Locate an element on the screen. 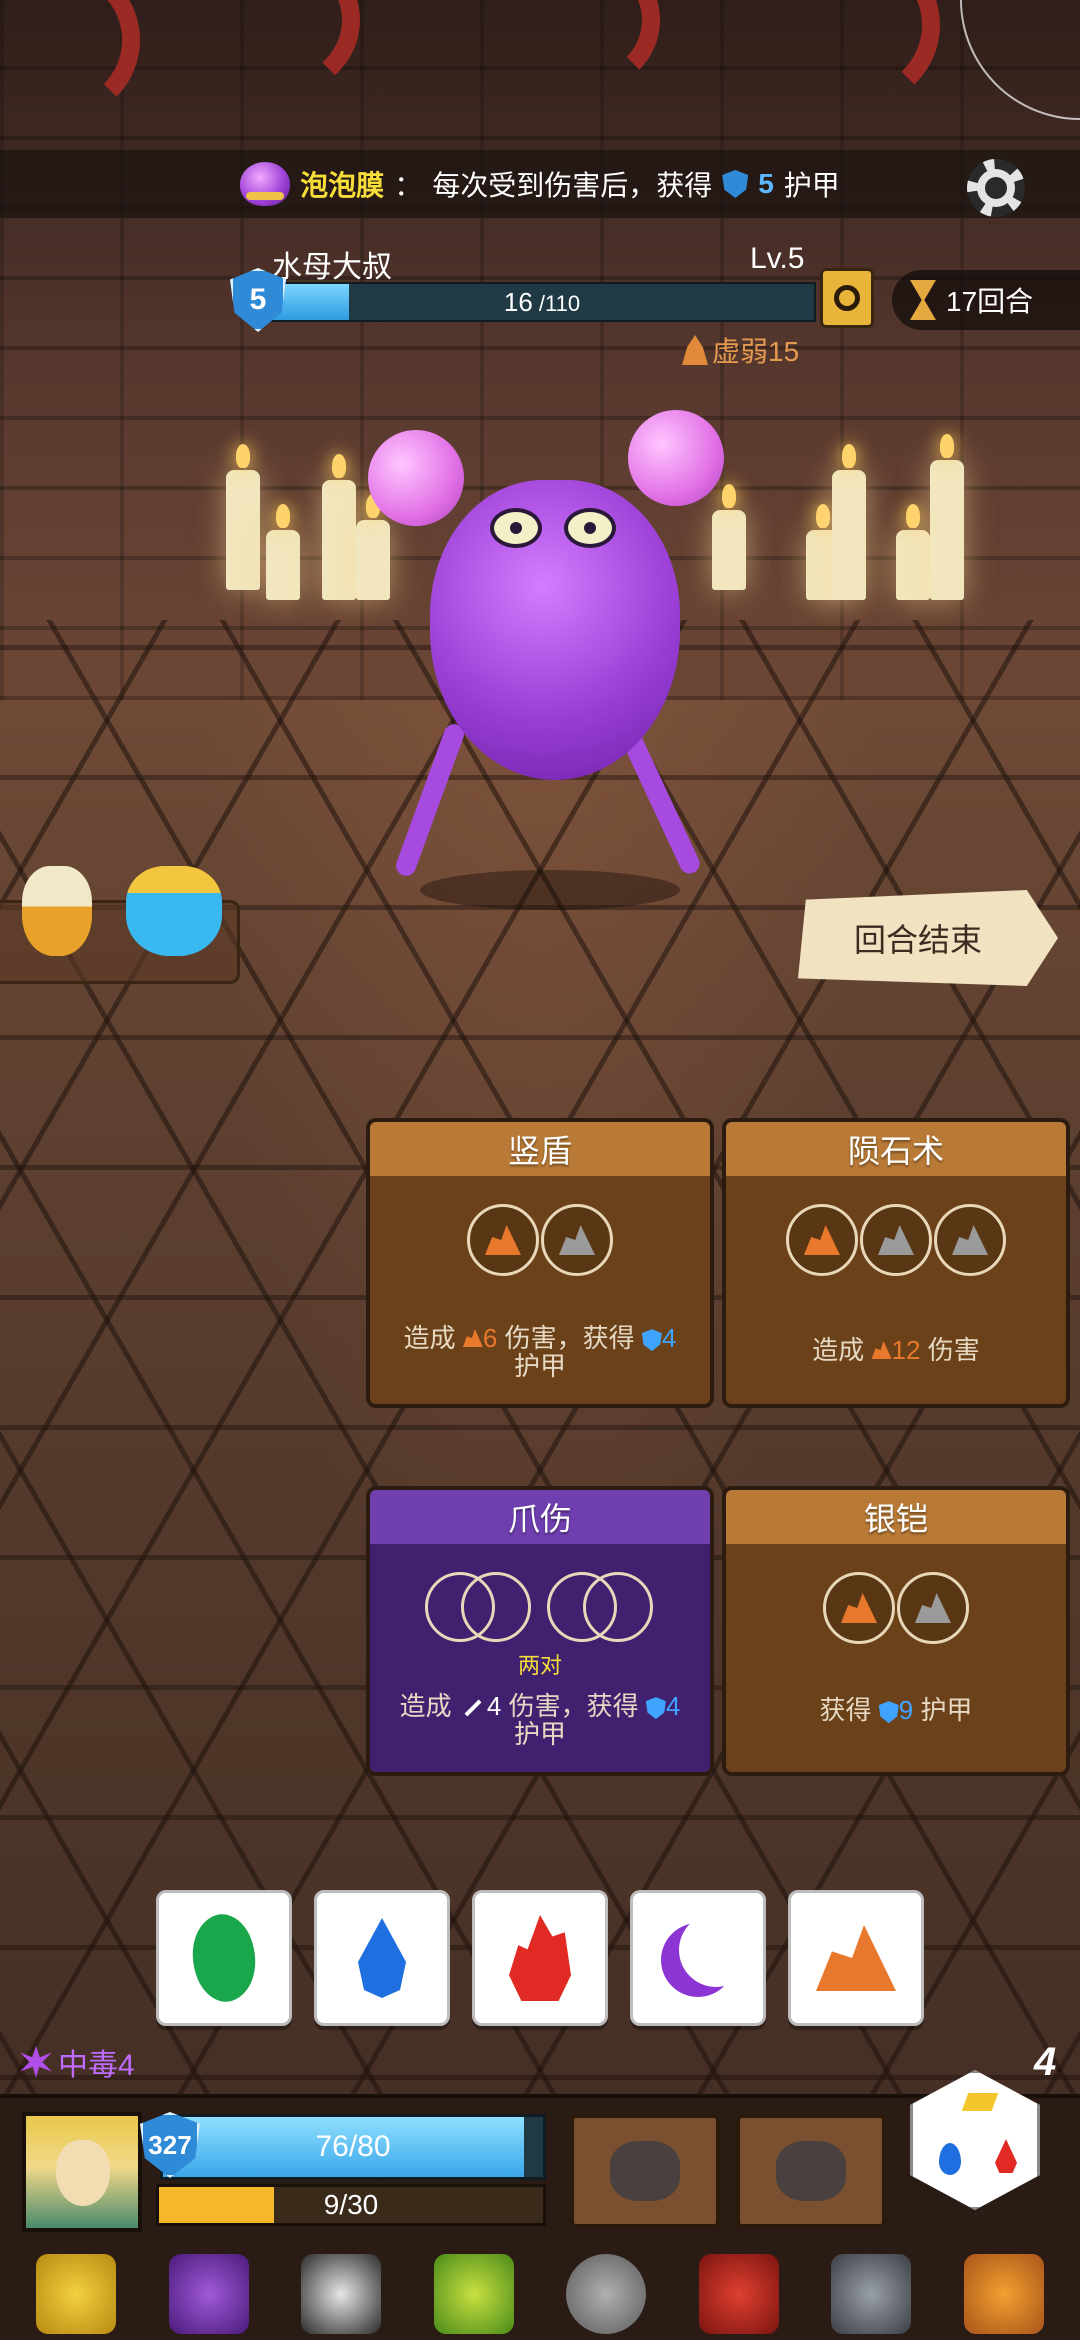 The image size is (1080, 2340). card-title: 爪伤 is located at coordinates (540, 1517).